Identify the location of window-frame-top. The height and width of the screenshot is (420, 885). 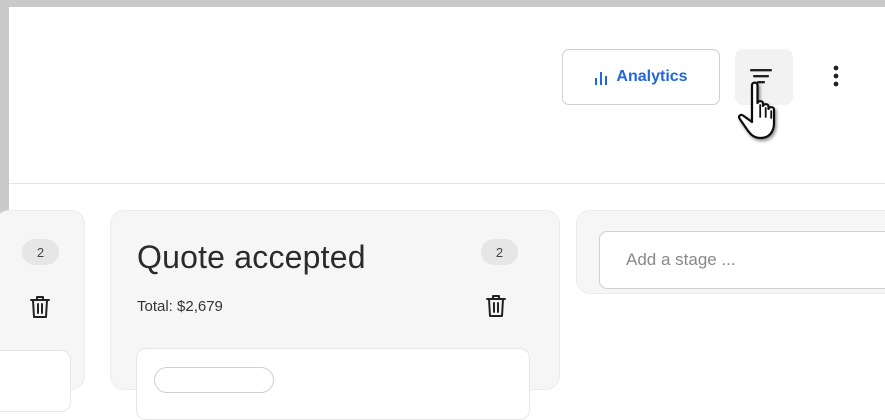
(442, 3).